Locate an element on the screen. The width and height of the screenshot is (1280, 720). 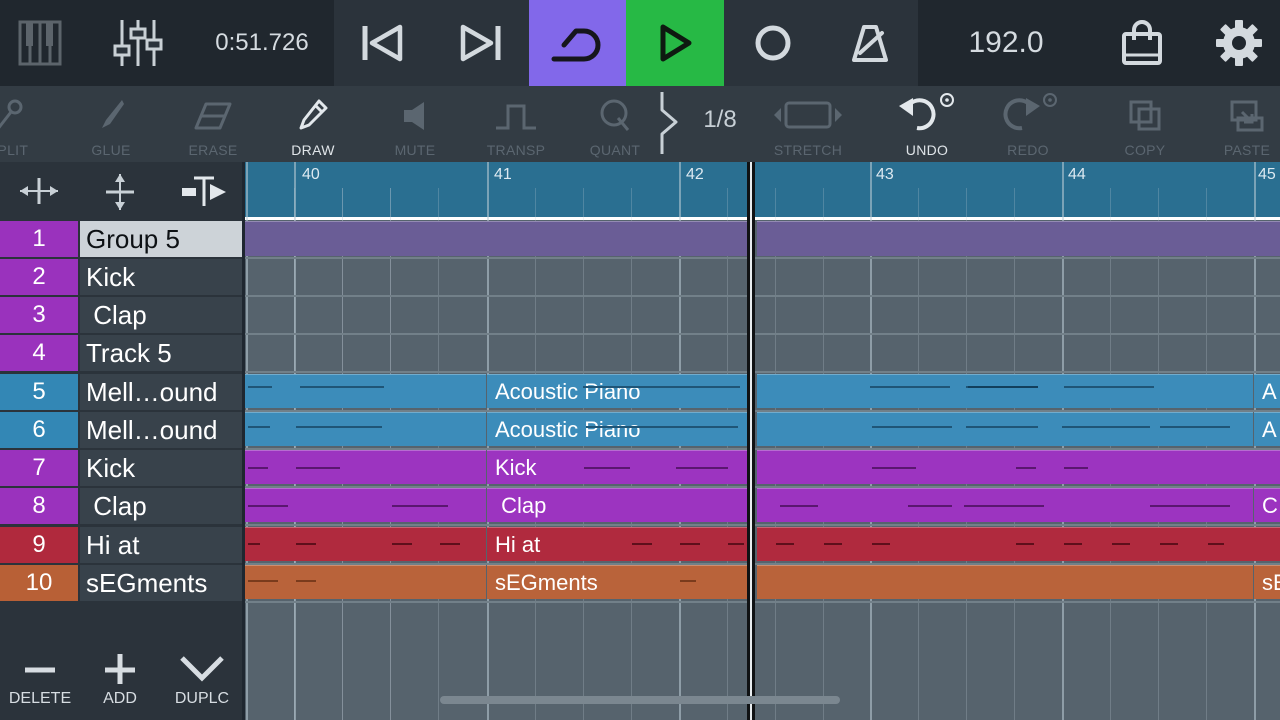
track-row: 6 Mell…ound is located at coordinates (121, 430).